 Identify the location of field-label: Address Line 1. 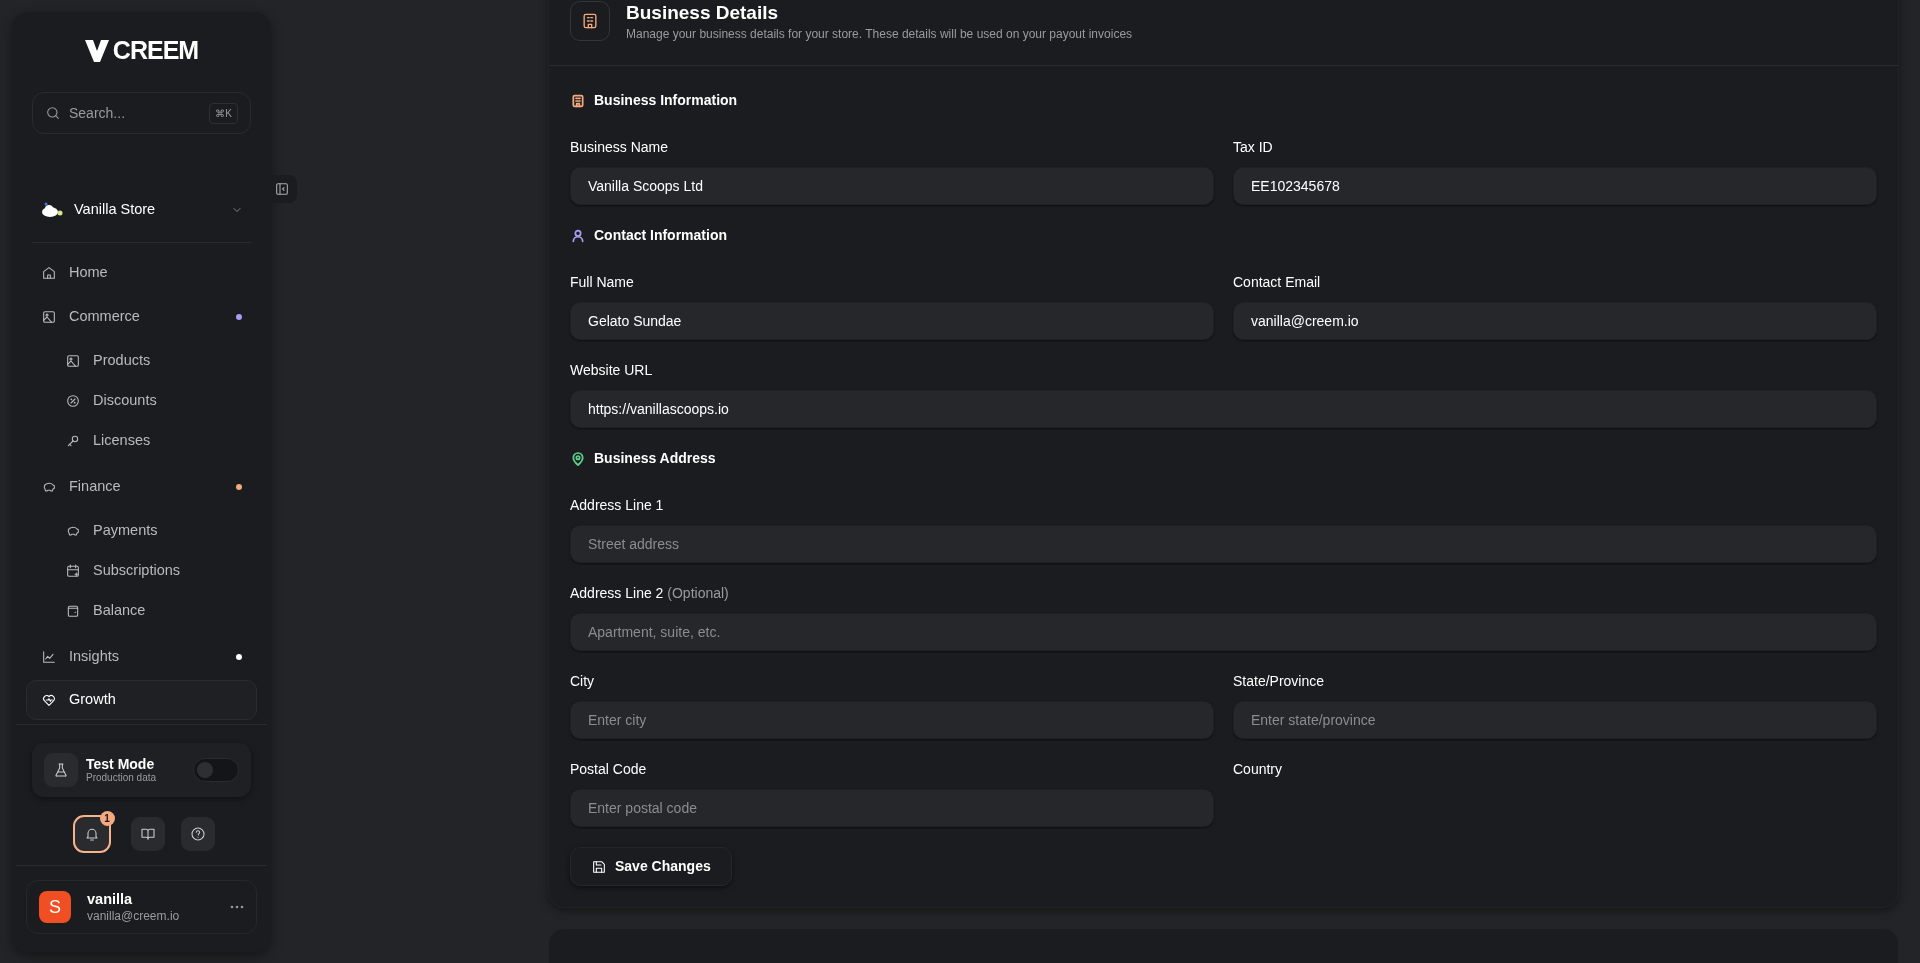
(617, 505).